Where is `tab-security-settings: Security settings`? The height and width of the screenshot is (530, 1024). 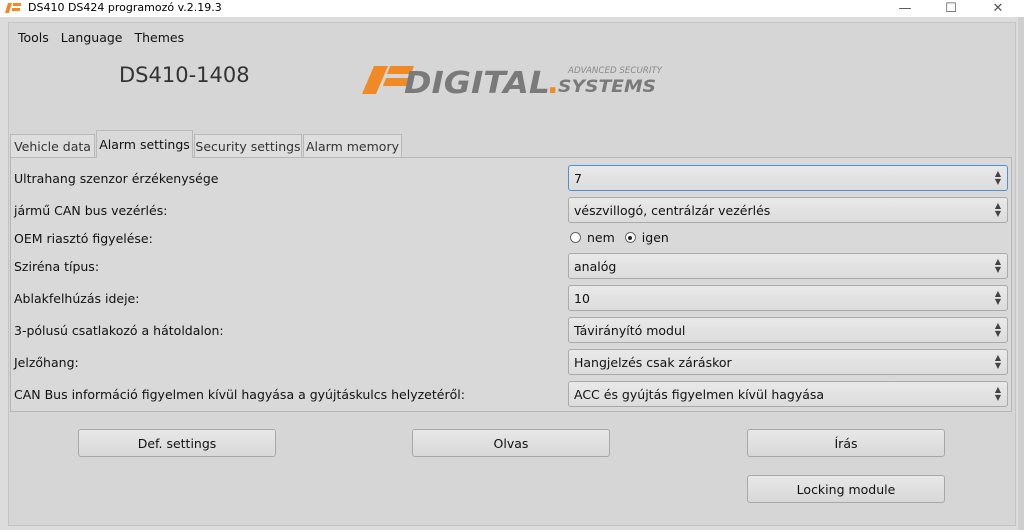
tab-security-settings: Security settings is located at coordinates (248, 145).